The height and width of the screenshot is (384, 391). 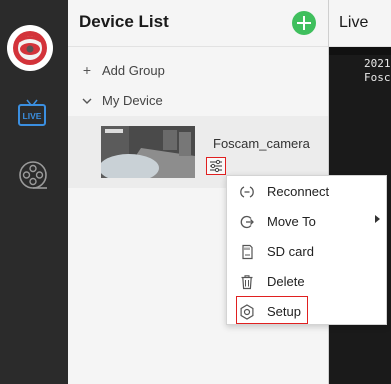 What do you see at coordinates (247, 222) in the screenshot?
I see `move-to-icon` at bounding box center [247, 222].